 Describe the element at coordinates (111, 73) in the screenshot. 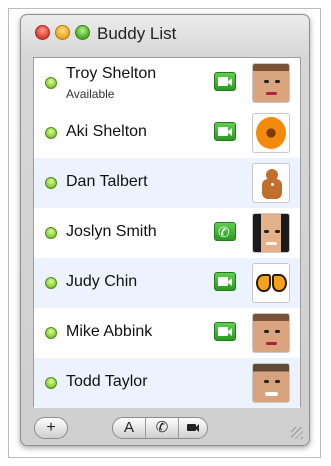

I see `buddy-name: Troy Shelton` at that location.